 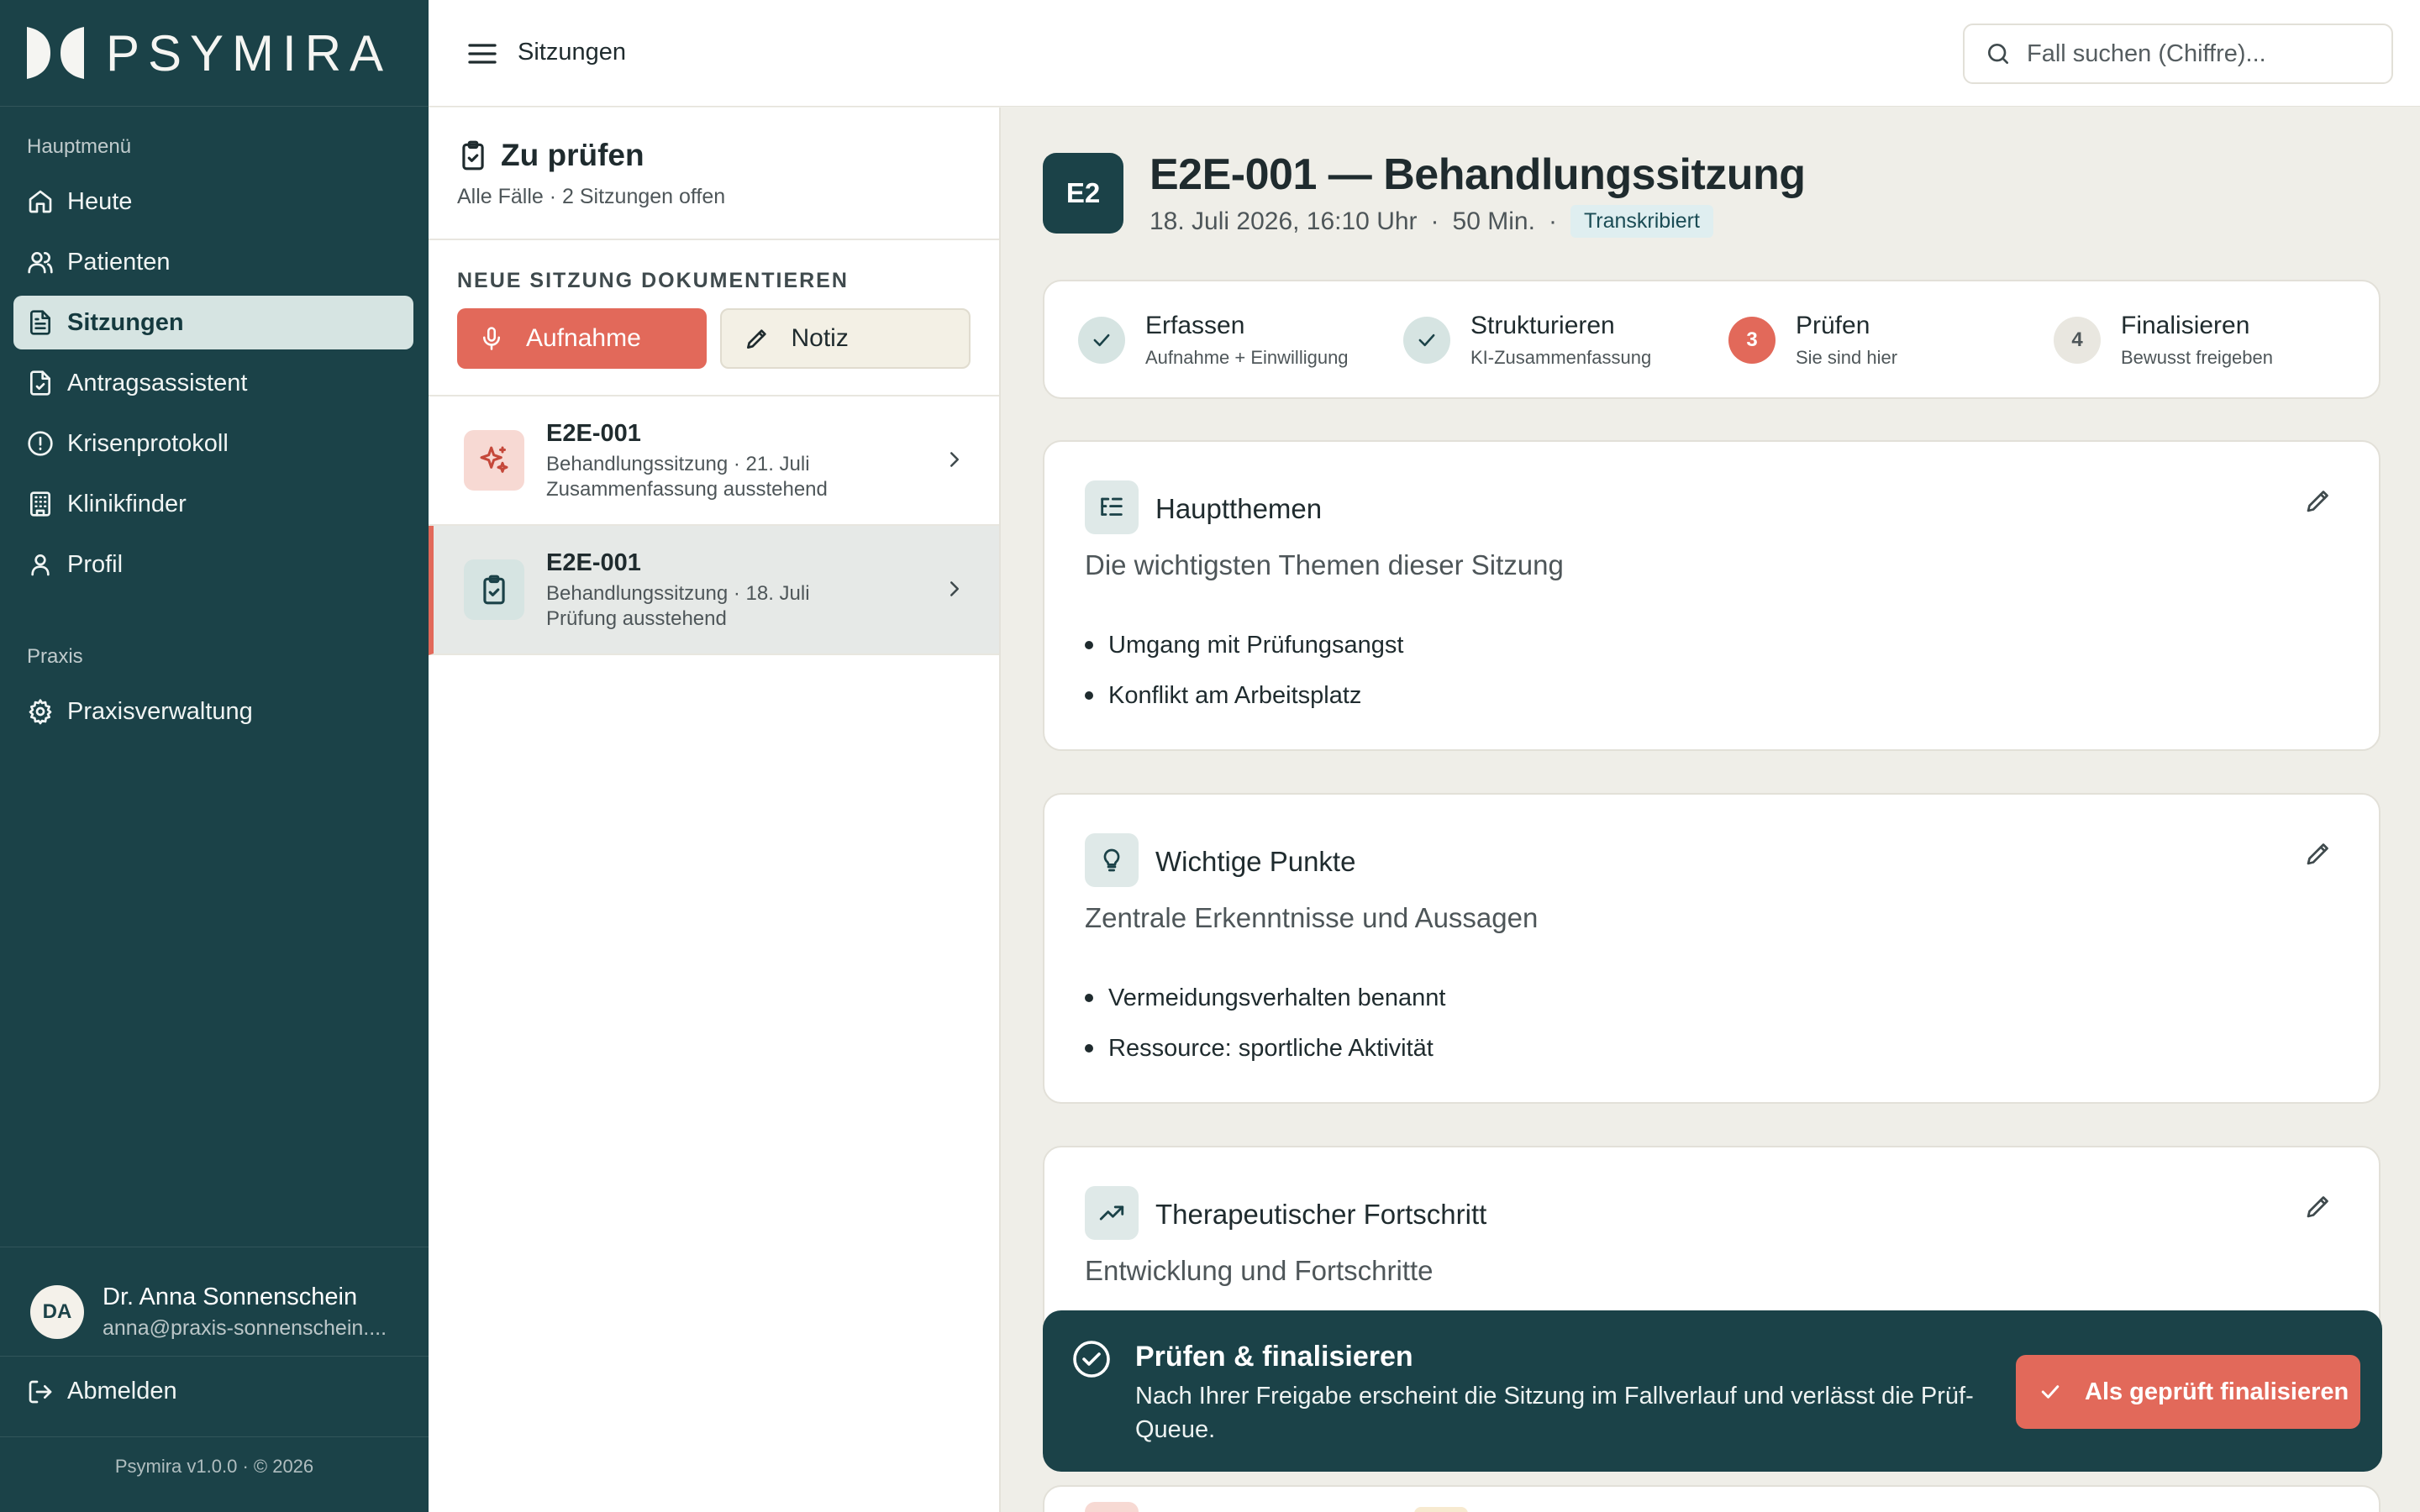 I want to click on step-finalisieren: 4 Finalisieren Bewusst freigeben, so click(x=2163, y=340).